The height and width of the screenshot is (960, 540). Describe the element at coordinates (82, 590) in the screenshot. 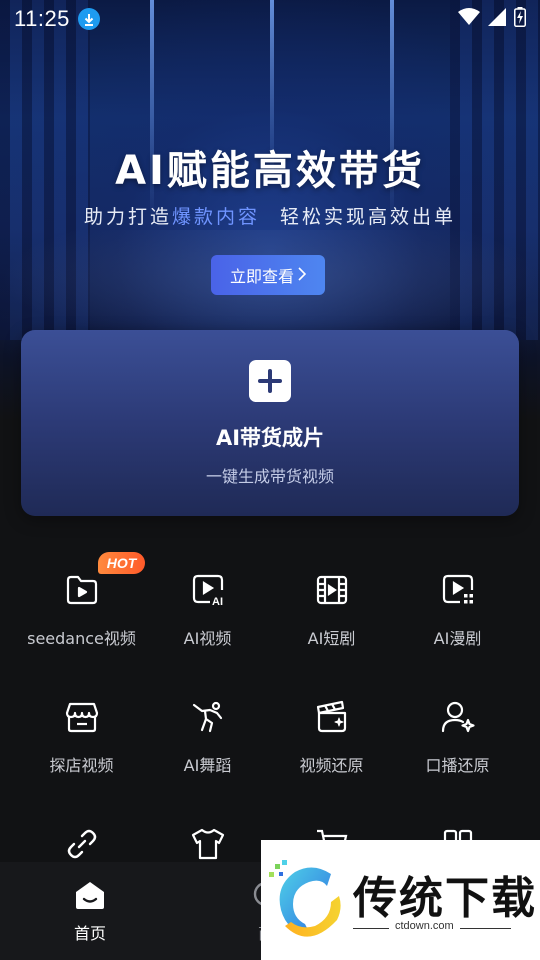

I see `folder-play-icon` at that location.